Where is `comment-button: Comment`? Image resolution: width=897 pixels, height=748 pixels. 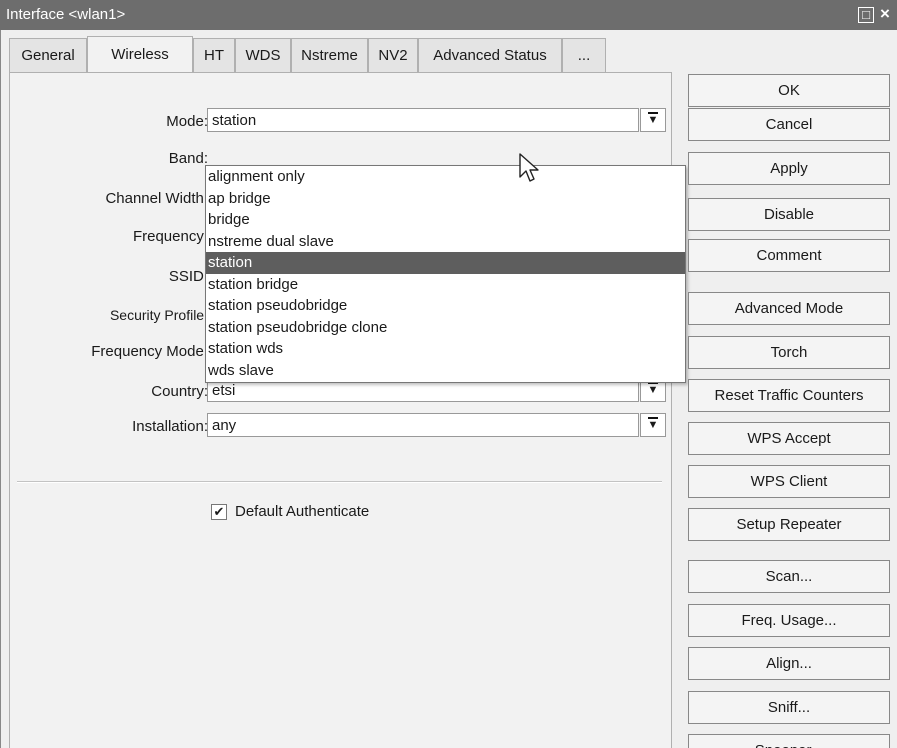 comment-button: Comment is located at coordinates (789, 255).